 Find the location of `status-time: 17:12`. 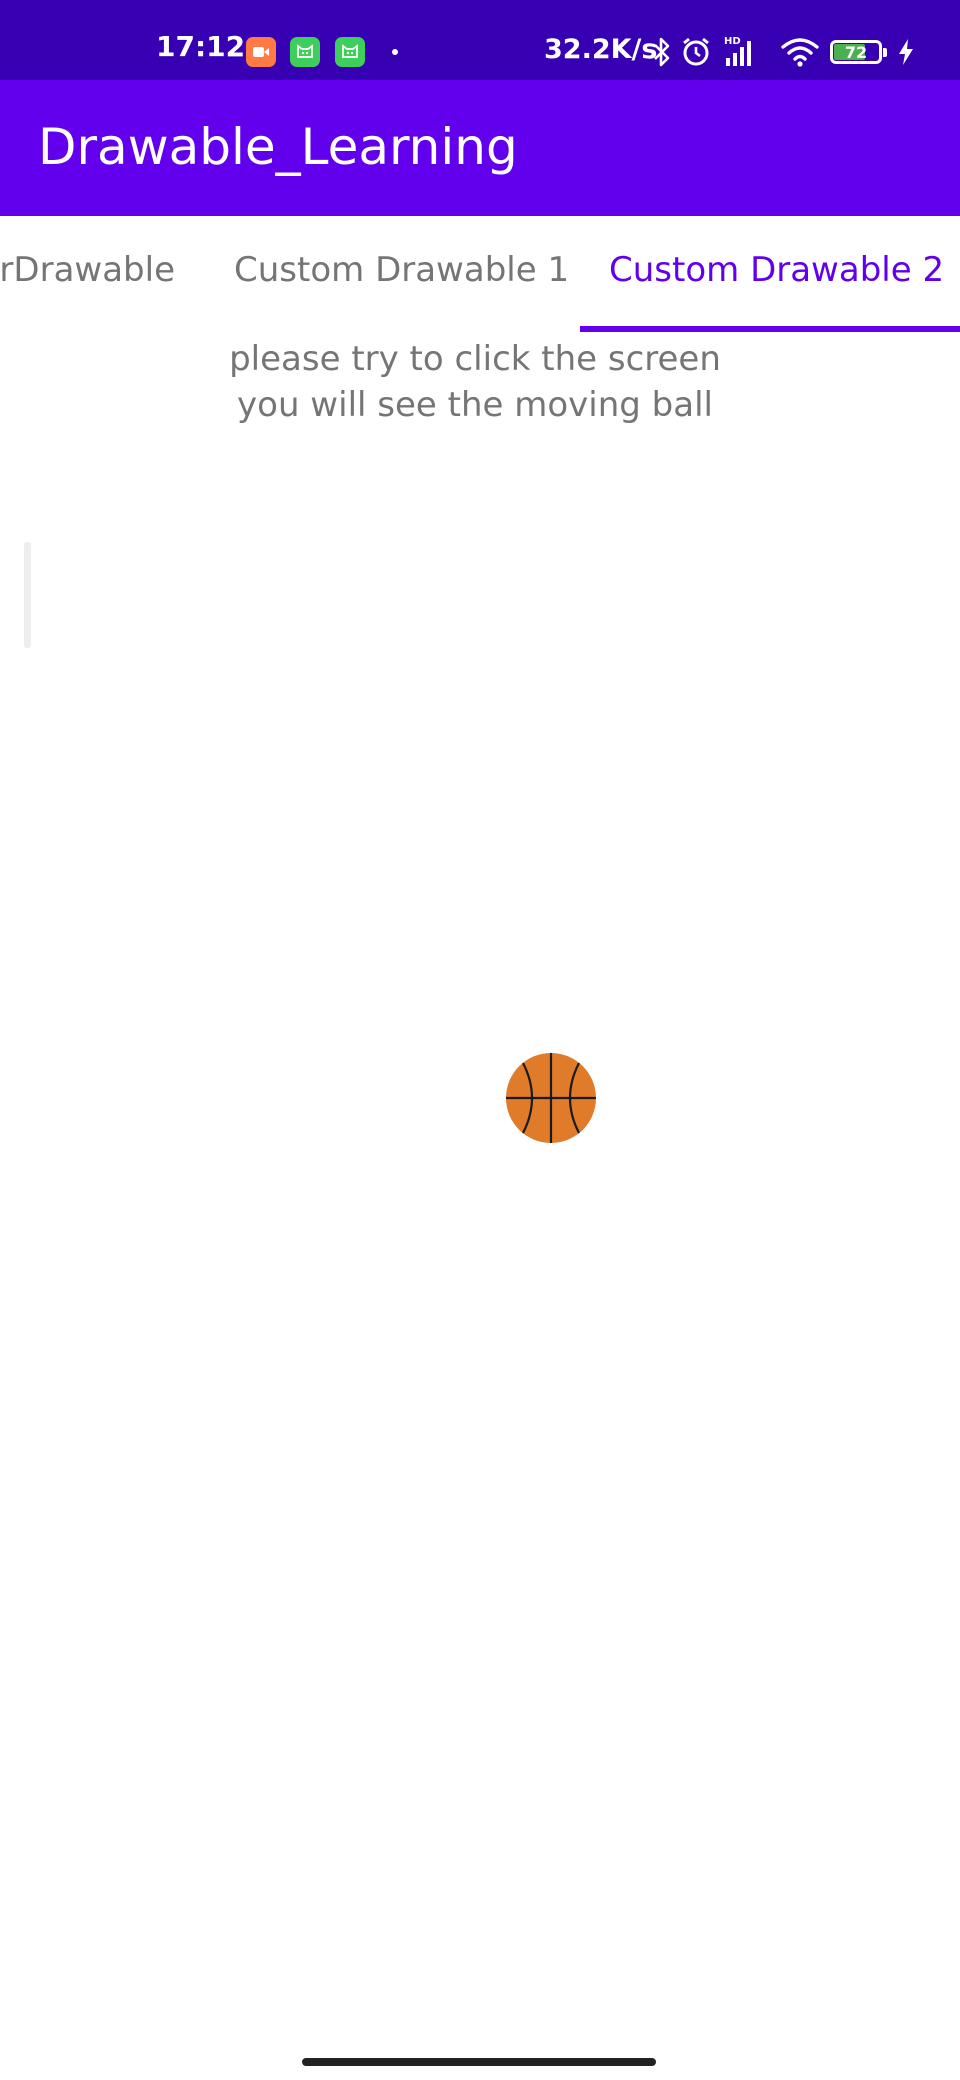

status-time: 17:12 is located at coordinates (201, 46).